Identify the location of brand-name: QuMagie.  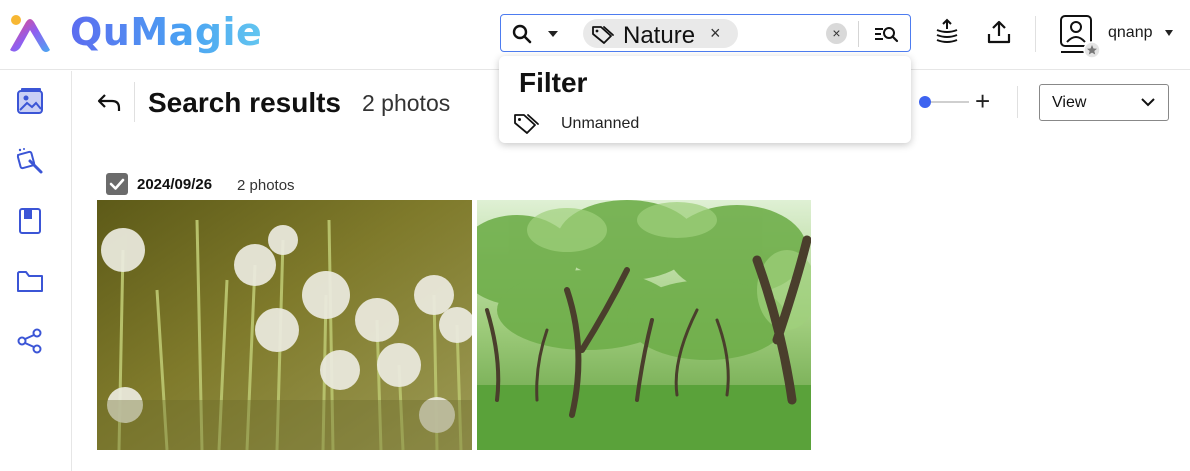
(166, 32).